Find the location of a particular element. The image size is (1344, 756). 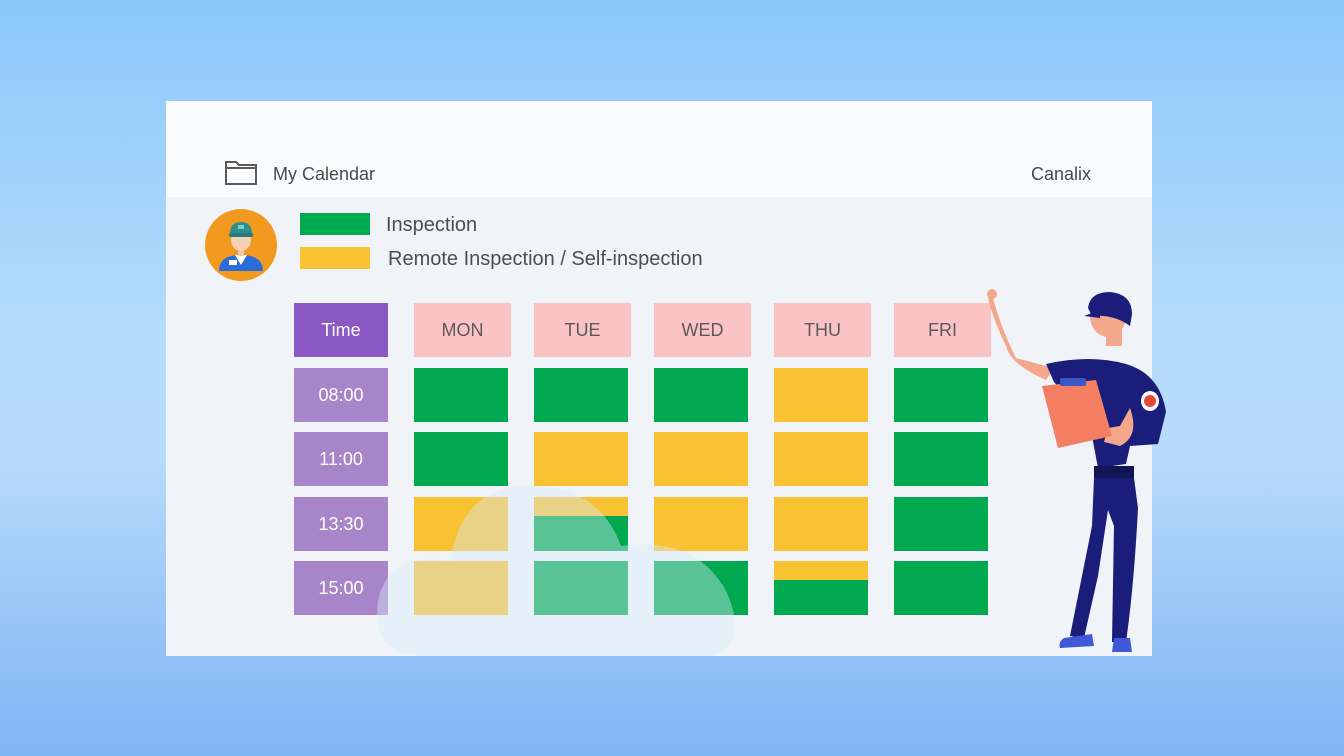

time-label-1100: 11:00 is located at coordinates (341, 459).